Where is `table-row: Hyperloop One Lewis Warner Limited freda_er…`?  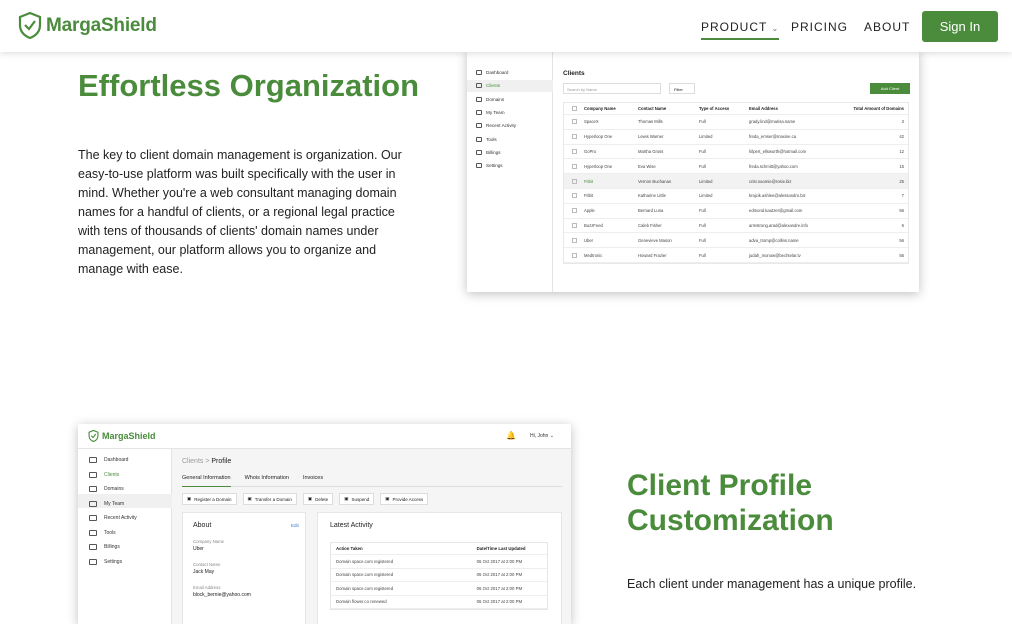 table-row: Hyperloop One Lewis Warner Limited freda_er… is located at coordinates (736, 137).